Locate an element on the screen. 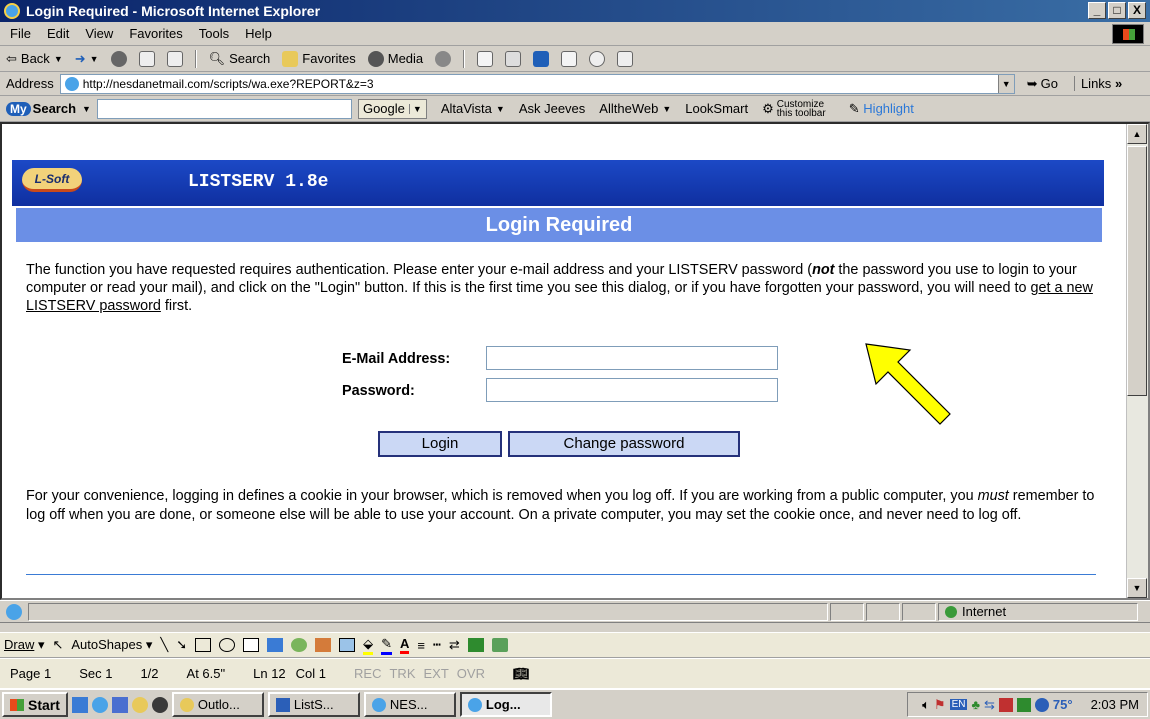  highlight-button: ✎ Highlight is located at coordinates (881, 109).